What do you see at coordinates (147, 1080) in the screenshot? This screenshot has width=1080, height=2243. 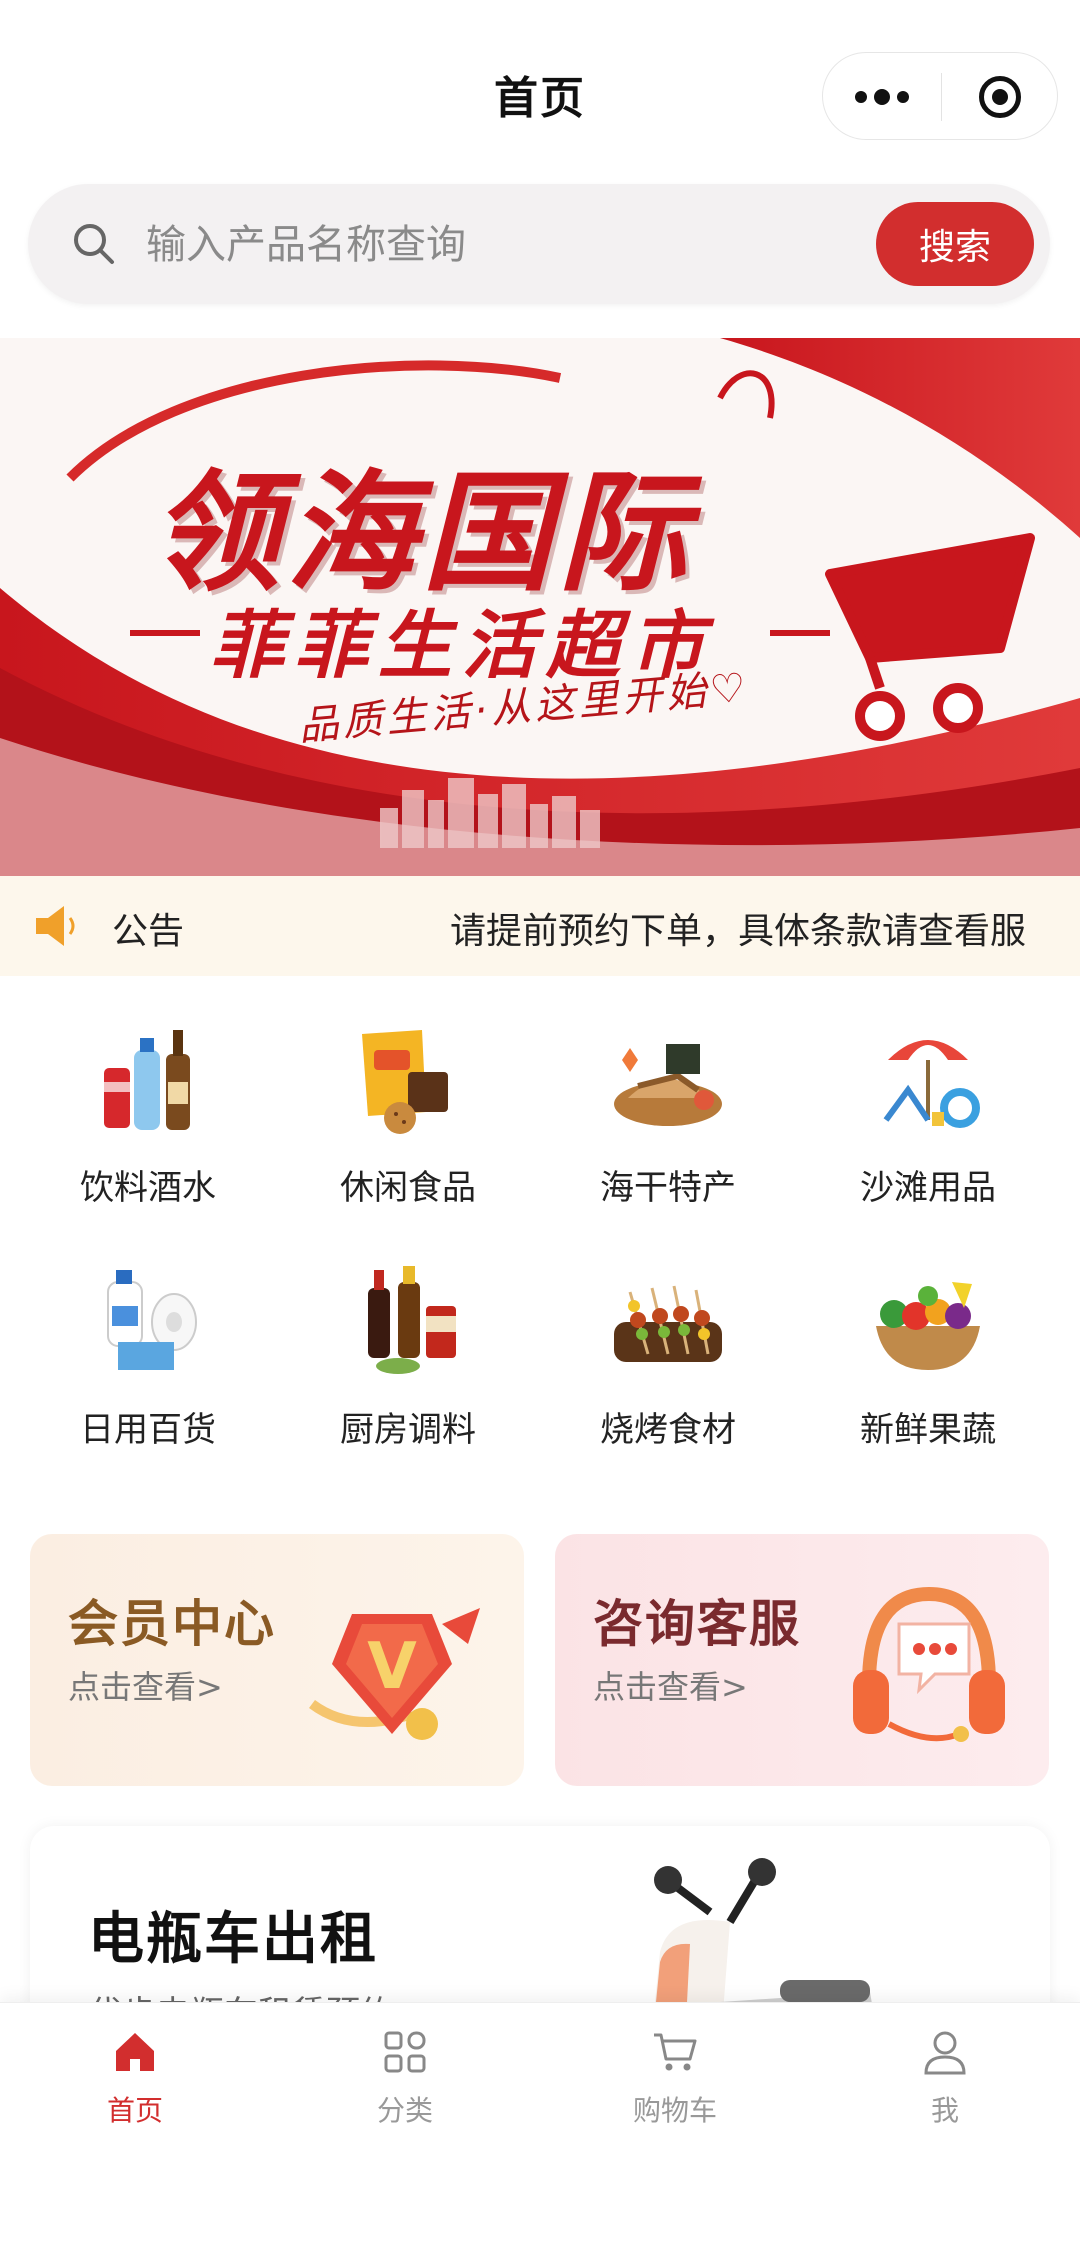 I see `drinks-icon` at bounding box center [147, 1080].